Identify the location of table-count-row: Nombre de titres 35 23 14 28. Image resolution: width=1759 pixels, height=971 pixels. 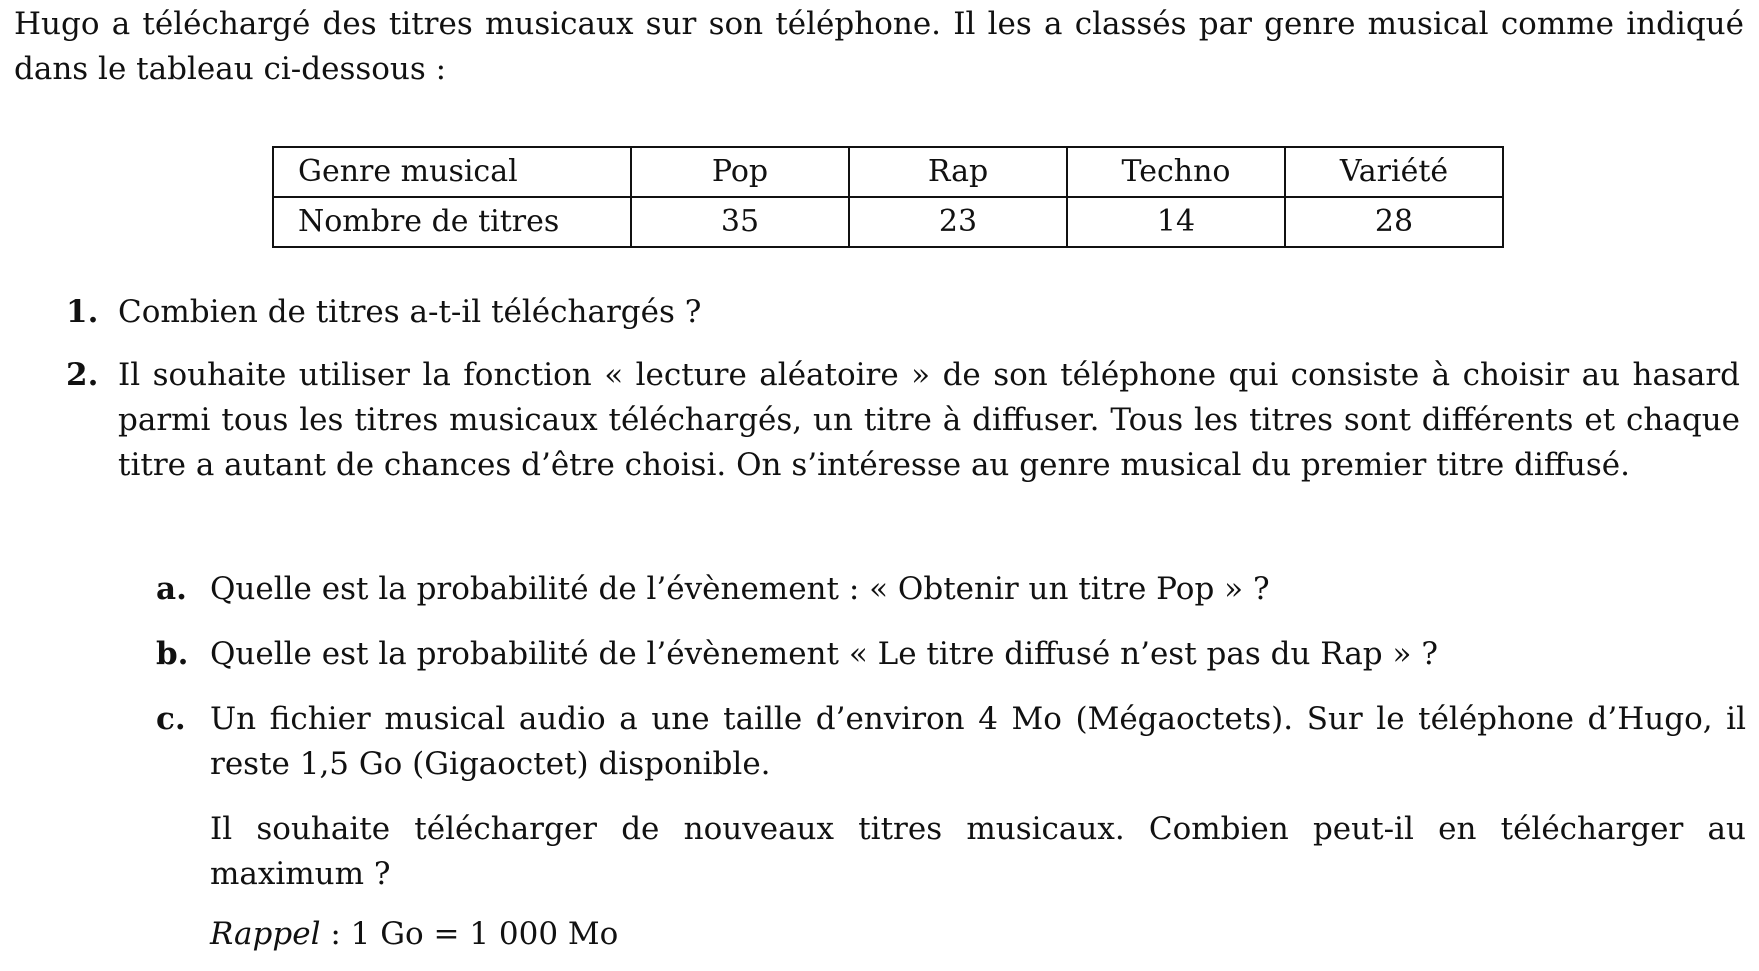
(888, 222).